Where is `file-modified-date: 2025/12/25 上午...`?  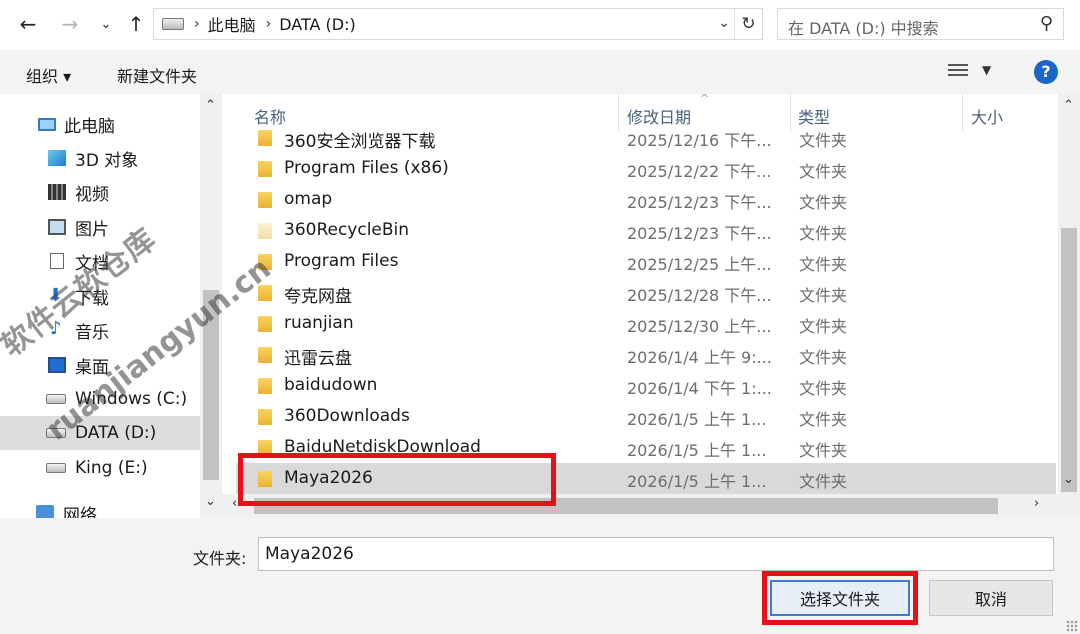
file-modified-date: 2025/12/25 上午... is located at coordinates (699, 264).